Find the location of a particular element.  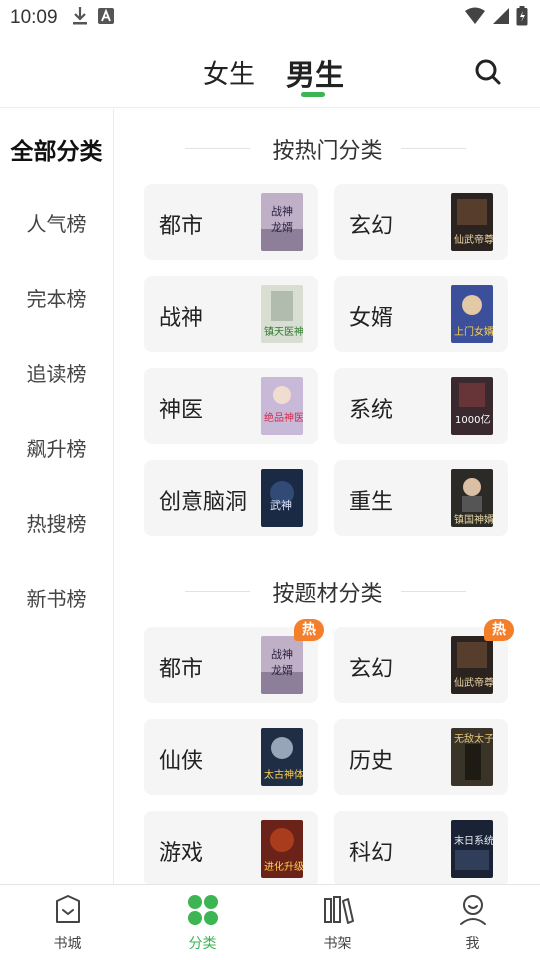

nav-bookstore: 书城 is located at coordinates (67, 922).